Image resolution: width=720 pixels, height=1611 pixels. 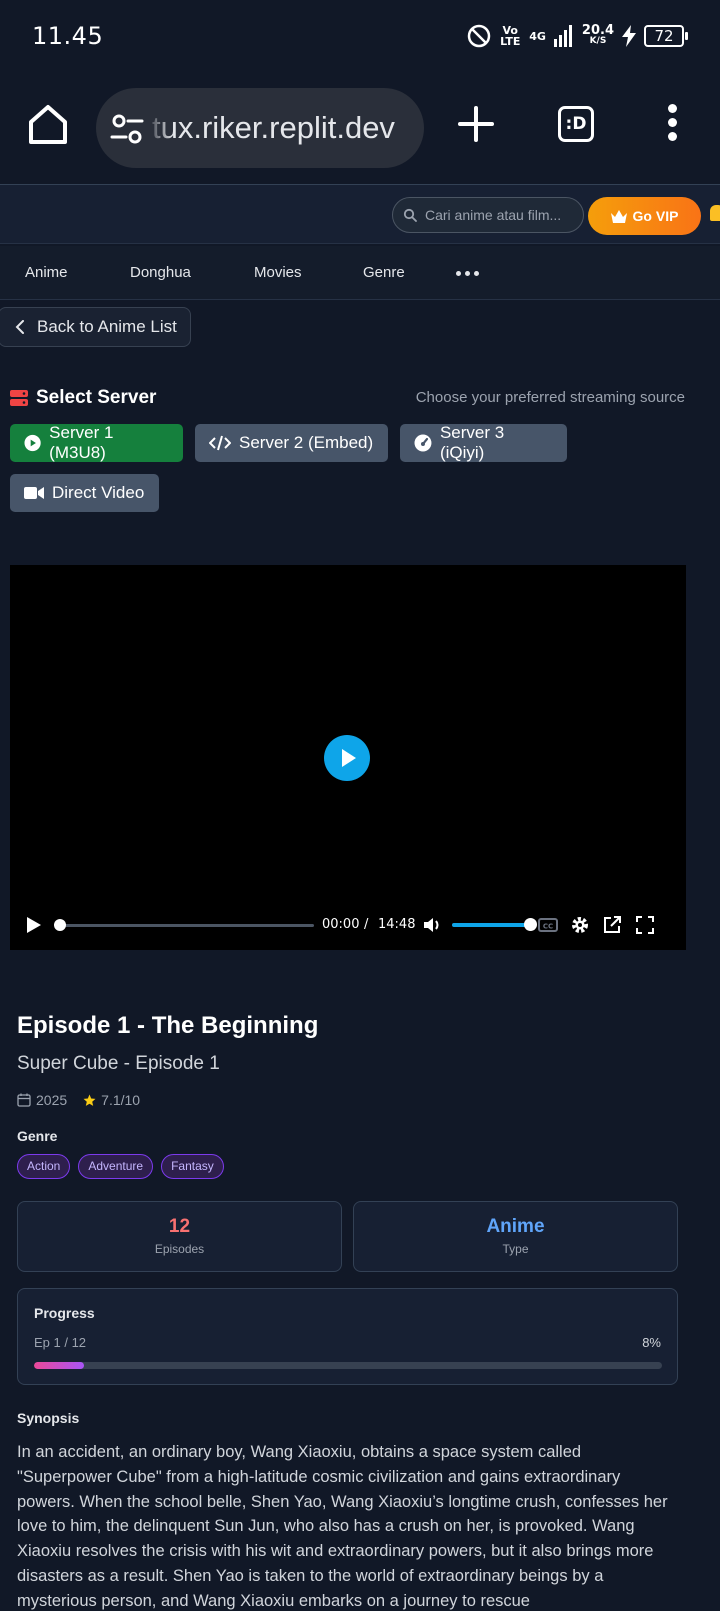 I want to click on charging-icon, so click(x=629, y=36).